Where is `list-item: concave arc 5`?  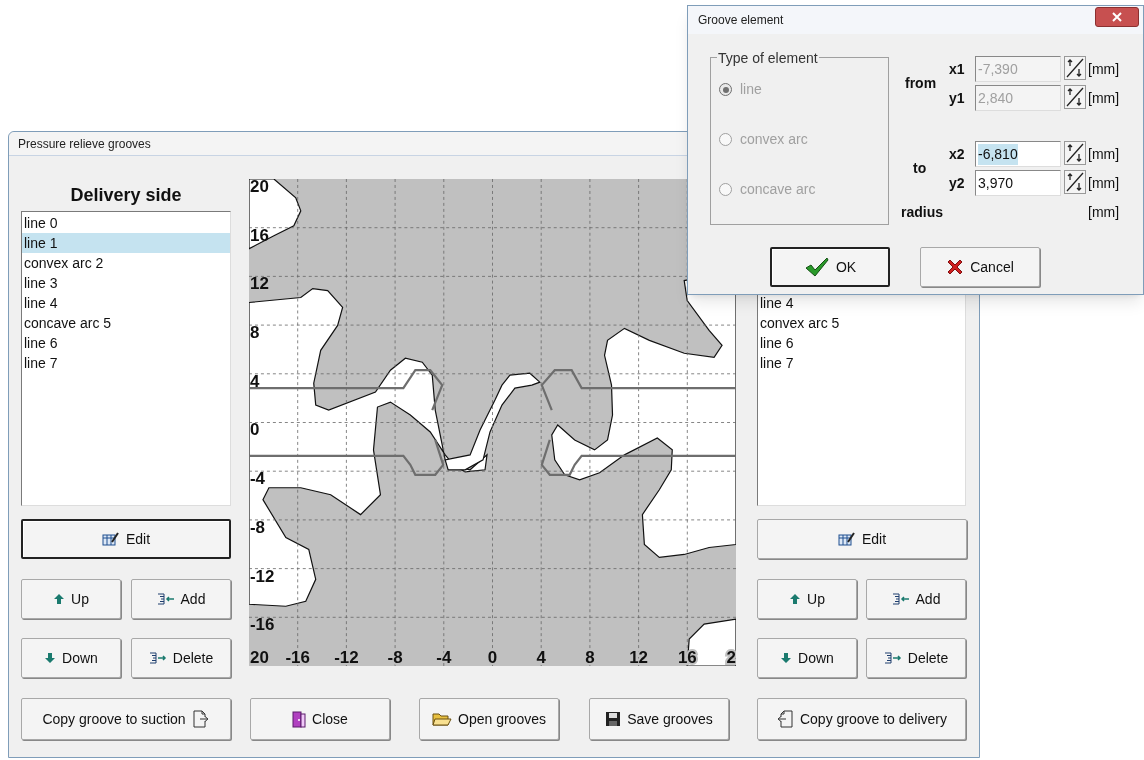
list-item: concave arc 5 is located at coordinates (126, 323).